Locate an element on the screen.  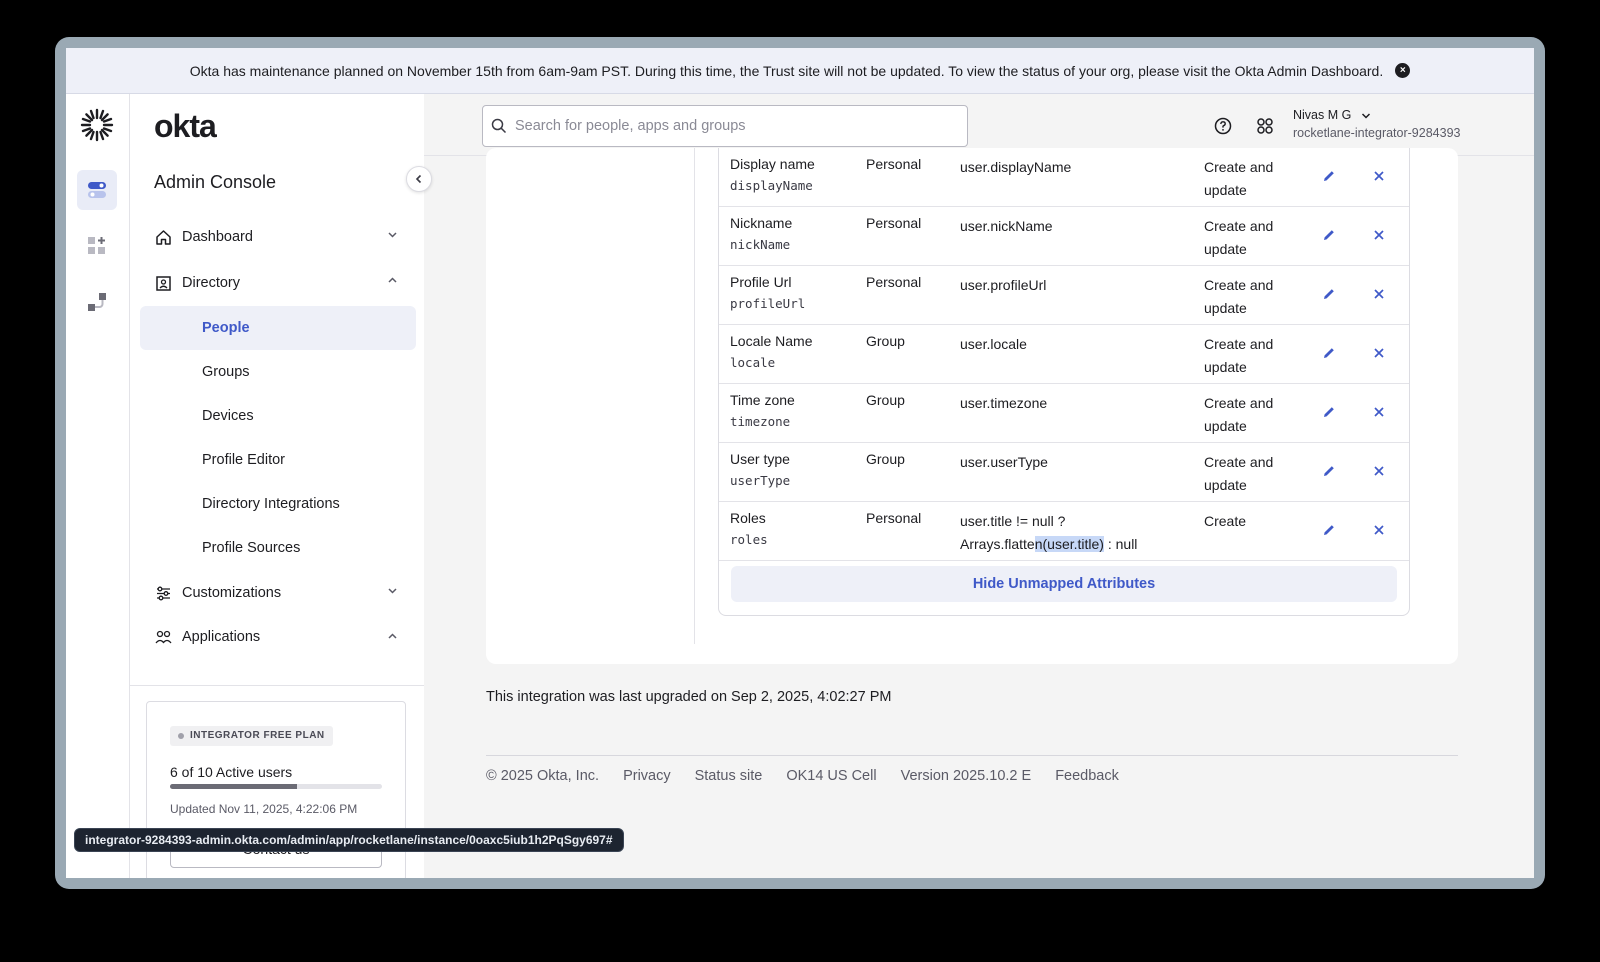
apply-on: Create is located at coordinates (1225, 521).